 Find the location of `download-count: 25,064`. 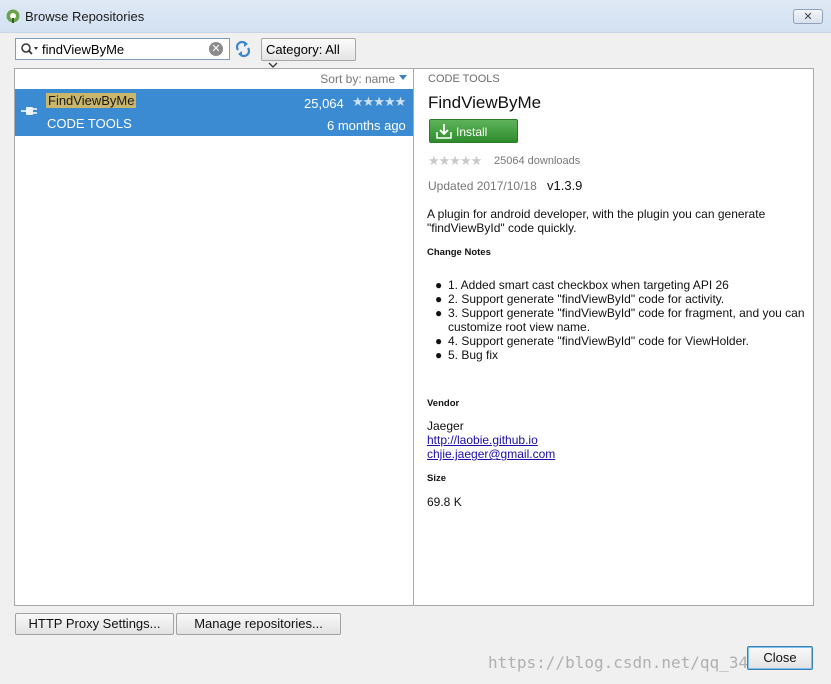

download-count: 25,064 is located at coordinates (324, 103).